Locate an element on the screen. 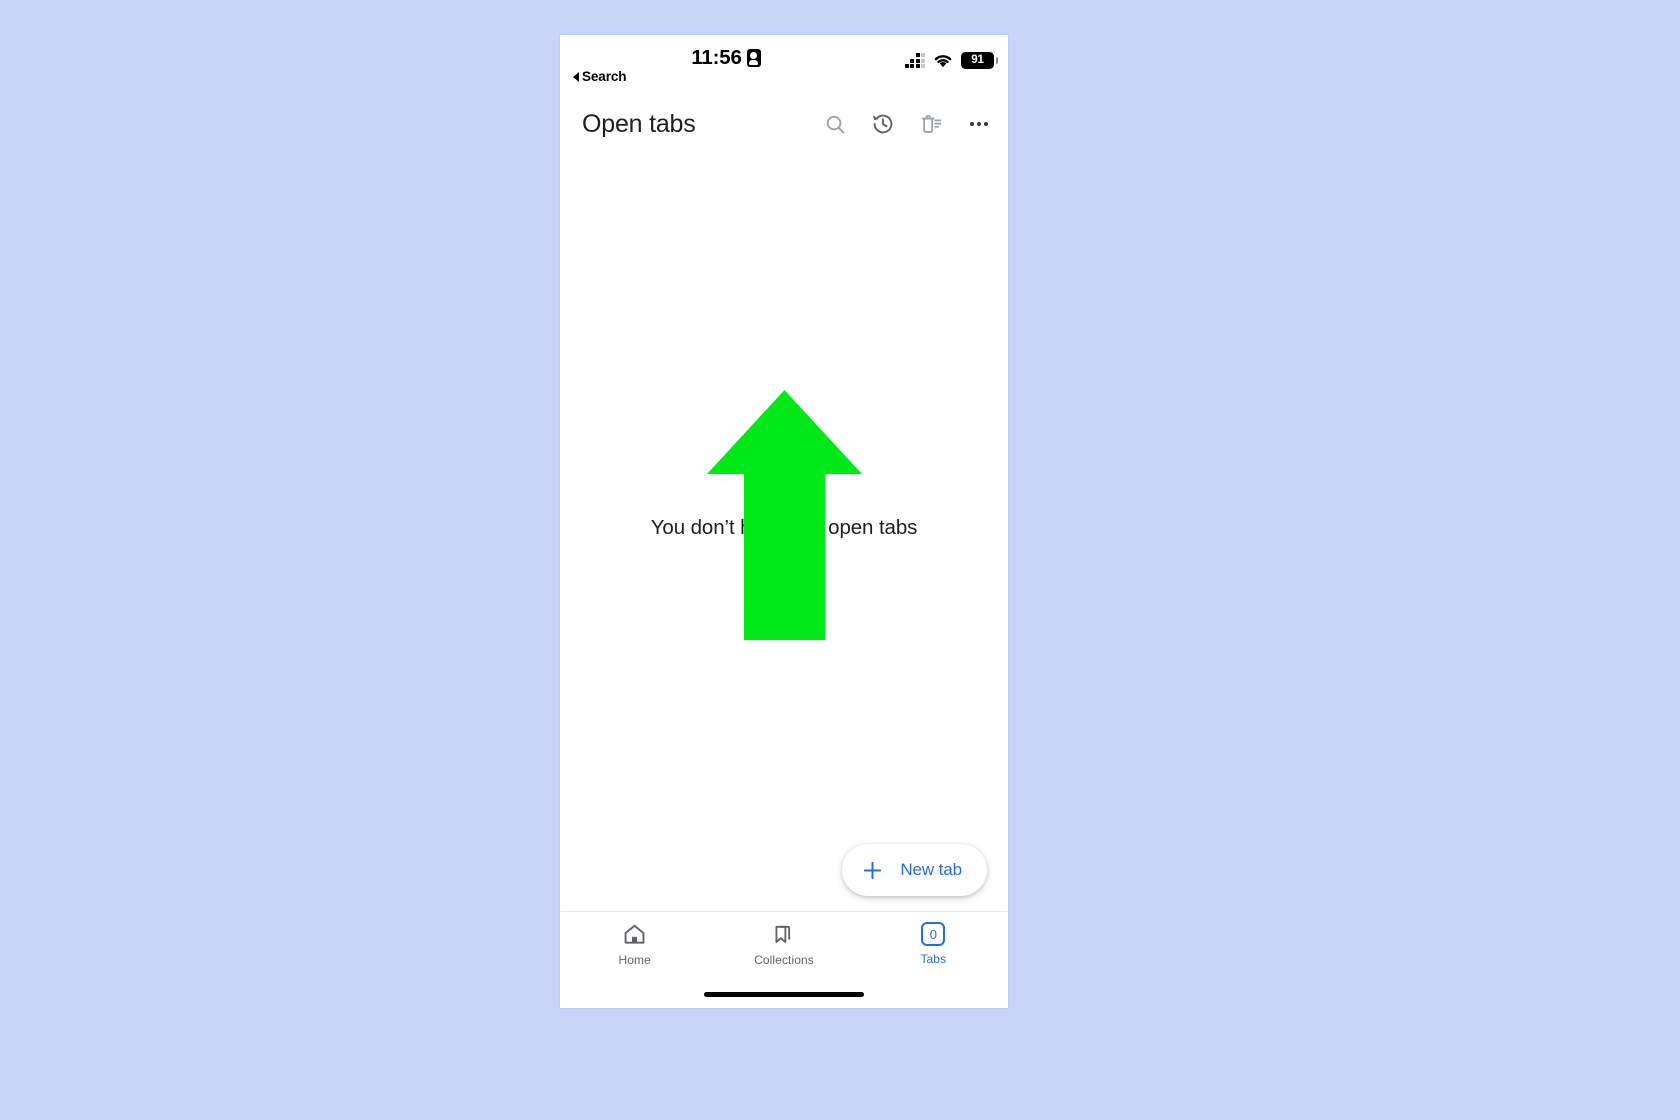  annotation-arrow-up is located at coordinates (784, 515).